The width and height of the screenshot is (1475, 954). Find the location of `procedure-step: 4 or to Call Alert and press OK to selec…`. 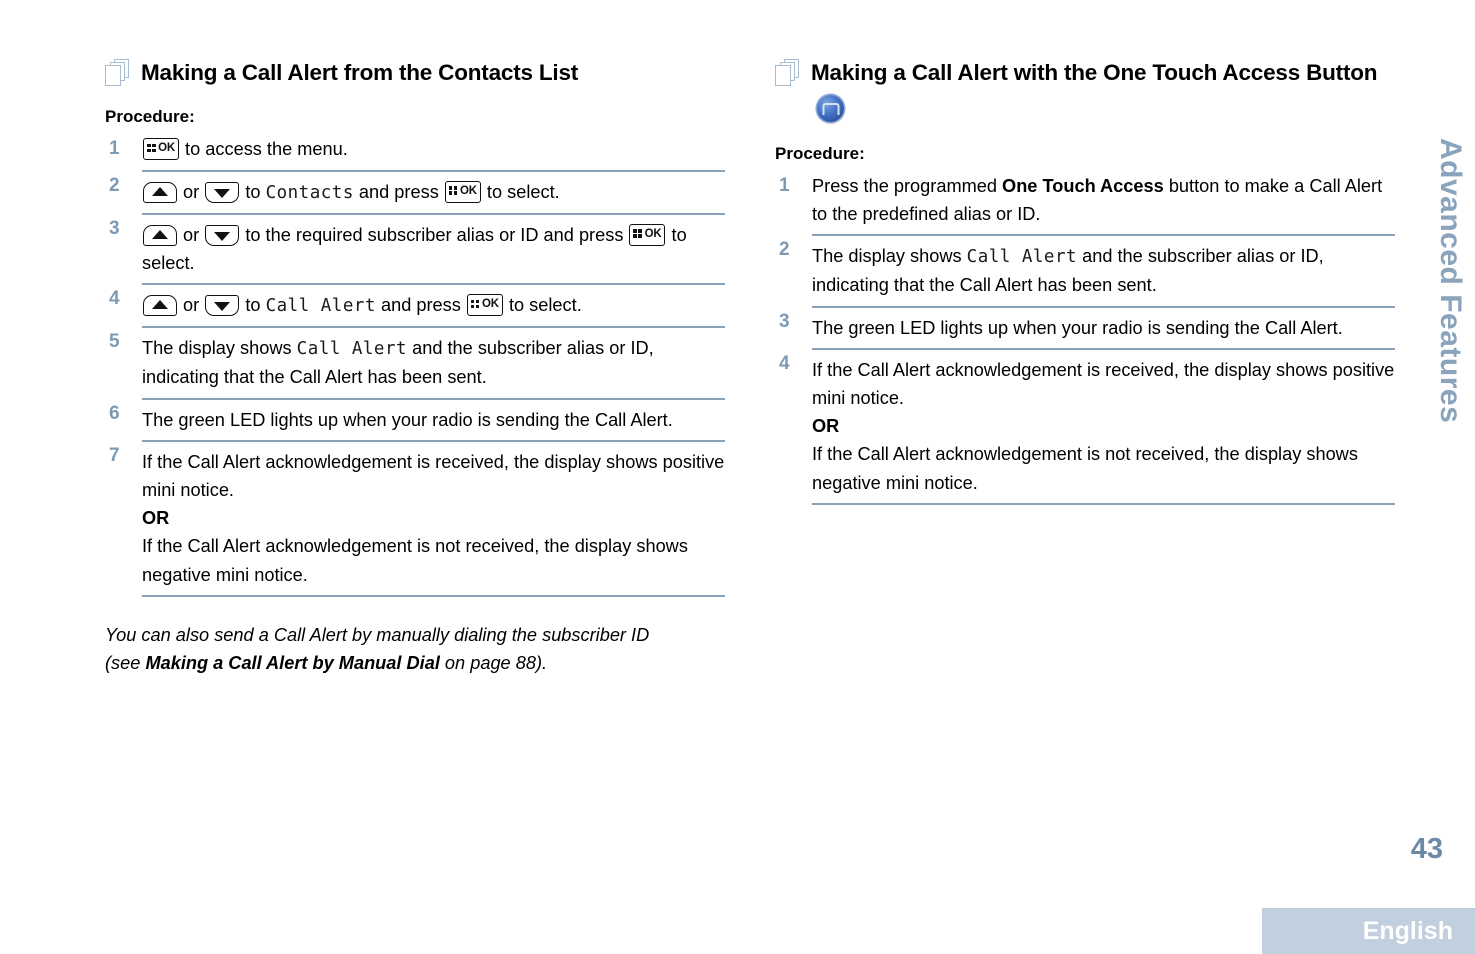

procedure-step: 4 or to Call Alert and press OK to selec… is located at coordinates (415, 307).